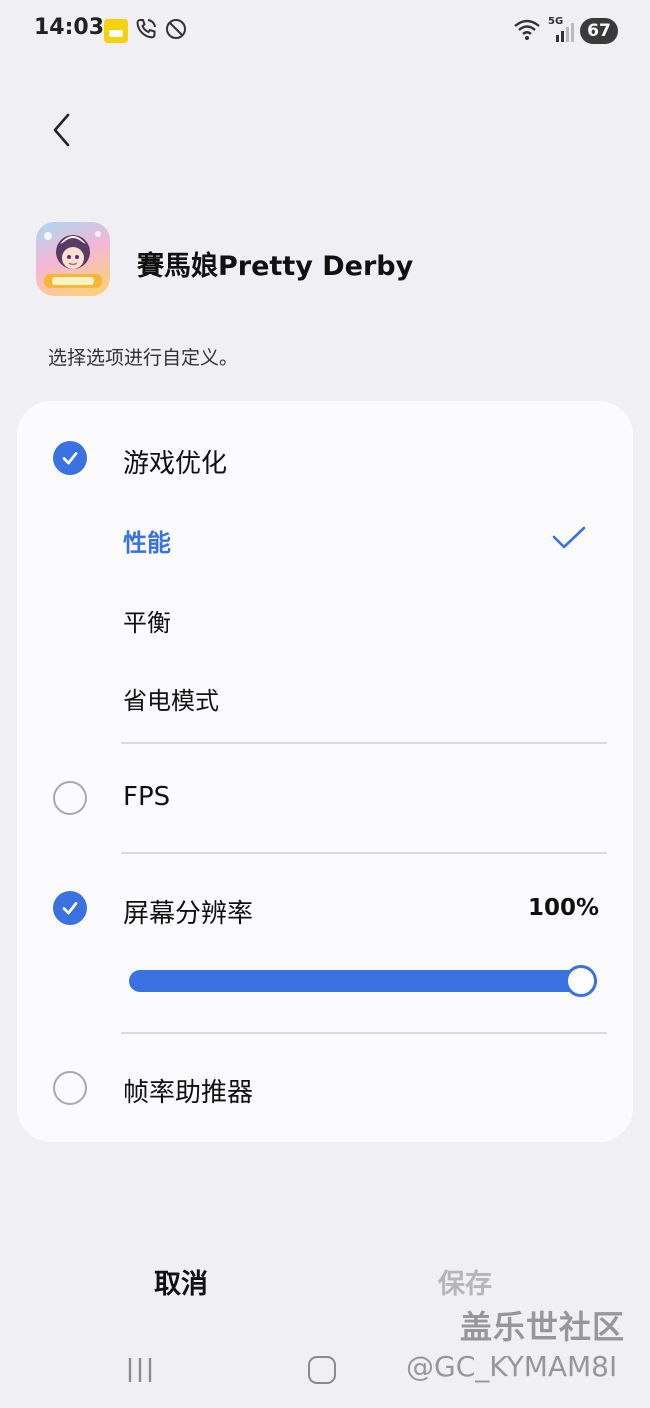 The image size is (650, 1408). What do you see at coordinates (325, 31) in the screenshot?
I see `status-bar: 14:03 5G 67` at bounding box center [325, 31].